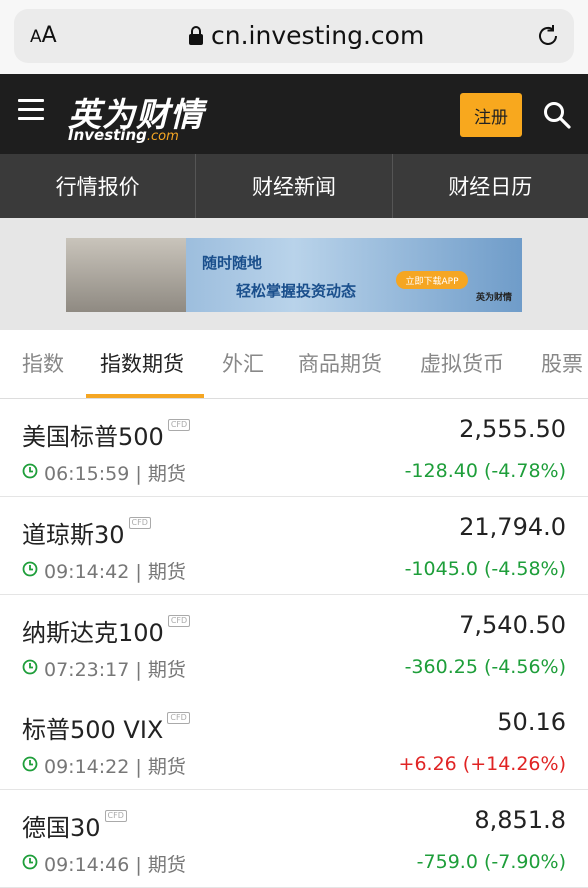  Describe the element at coordinates (142, 363) in the screenshot. I see `tab-index-futures: 指数期货` at that location.